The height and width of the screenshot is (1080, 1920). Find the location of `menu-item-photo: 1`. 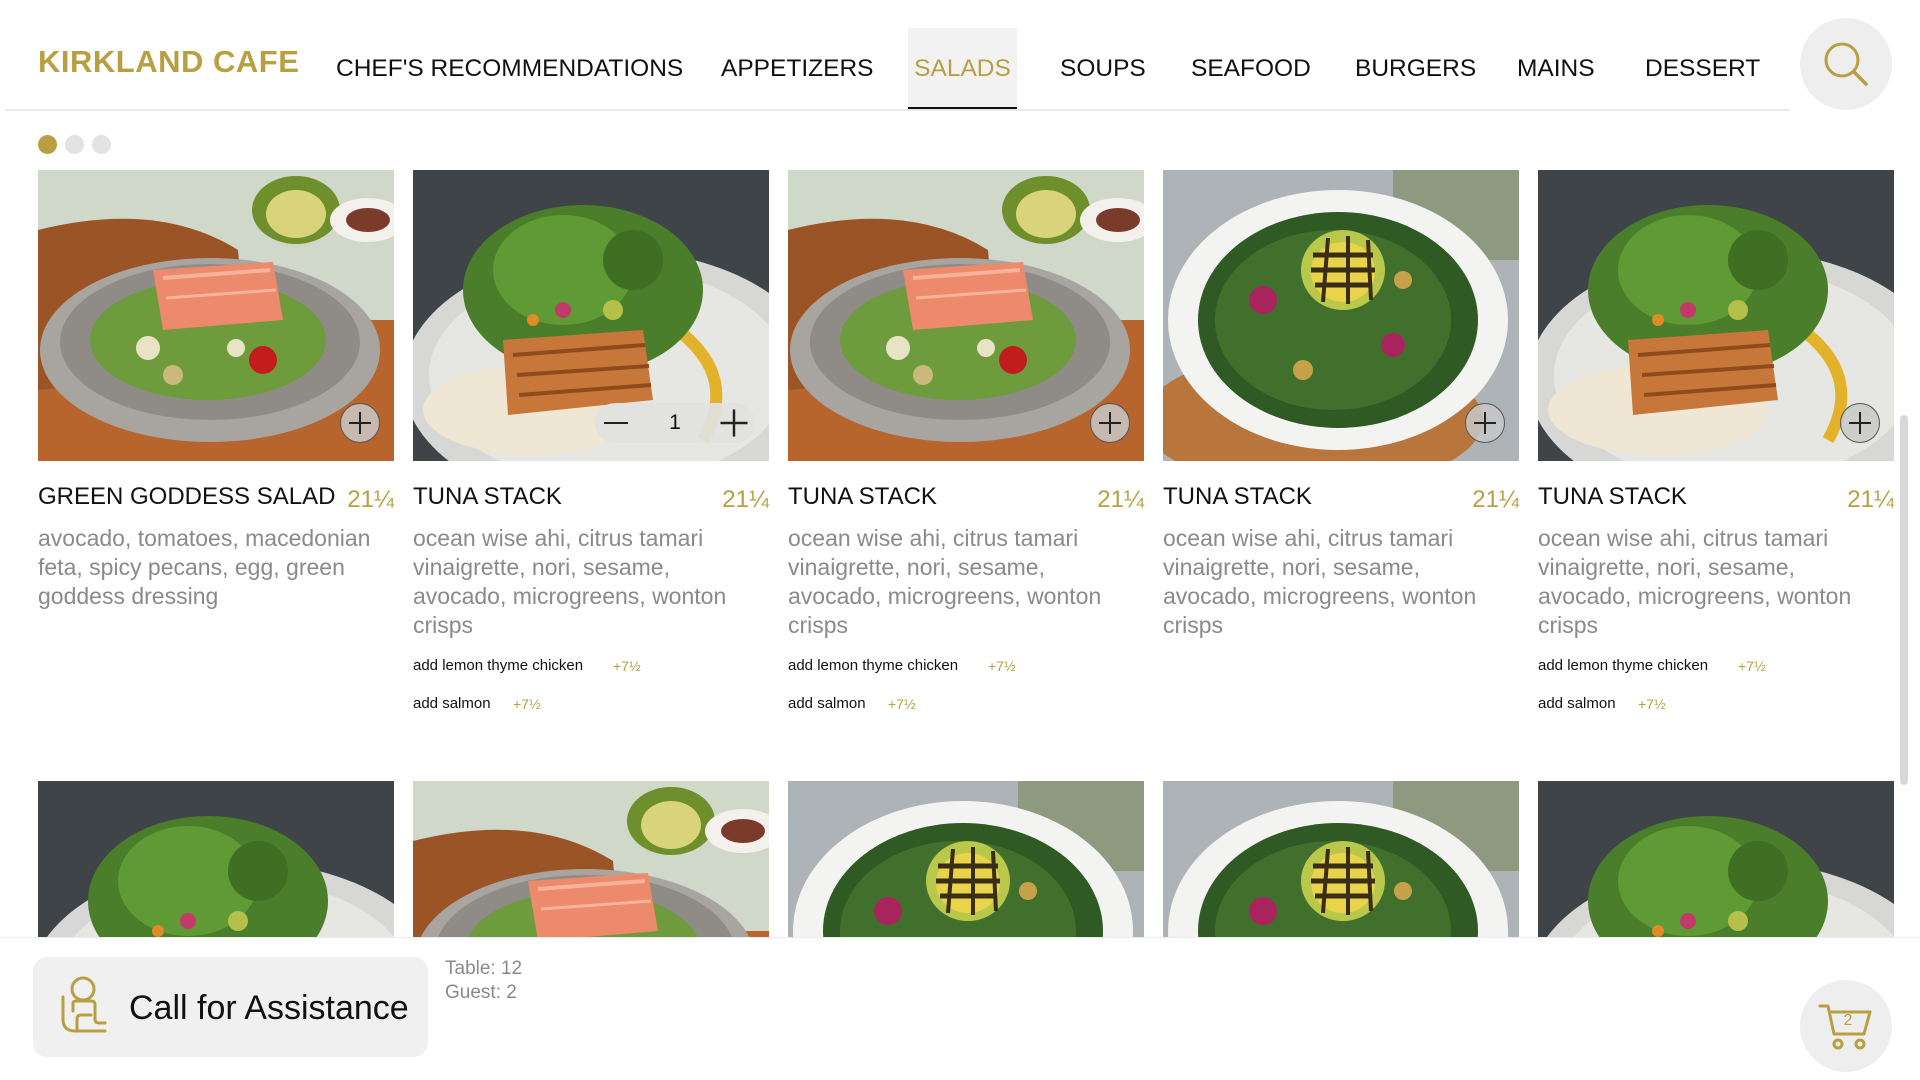

menu-item-photo: 1 is located at coordinates (591, 315).